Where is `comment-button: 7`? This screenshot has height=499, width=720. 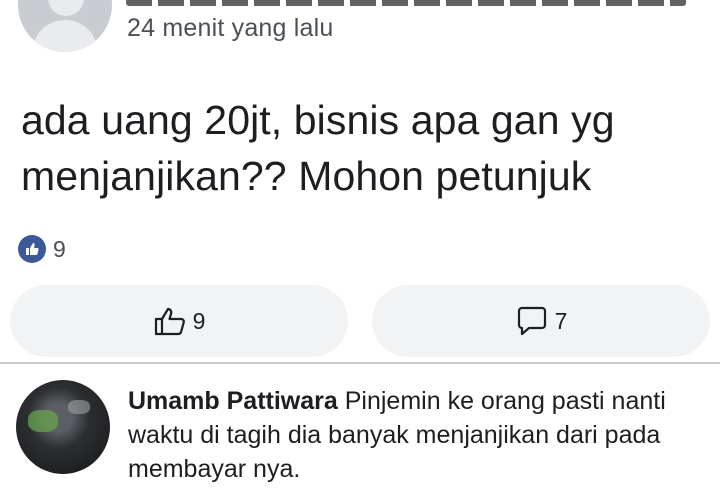 comment-button: 7 is located at coordinates (541, 321).